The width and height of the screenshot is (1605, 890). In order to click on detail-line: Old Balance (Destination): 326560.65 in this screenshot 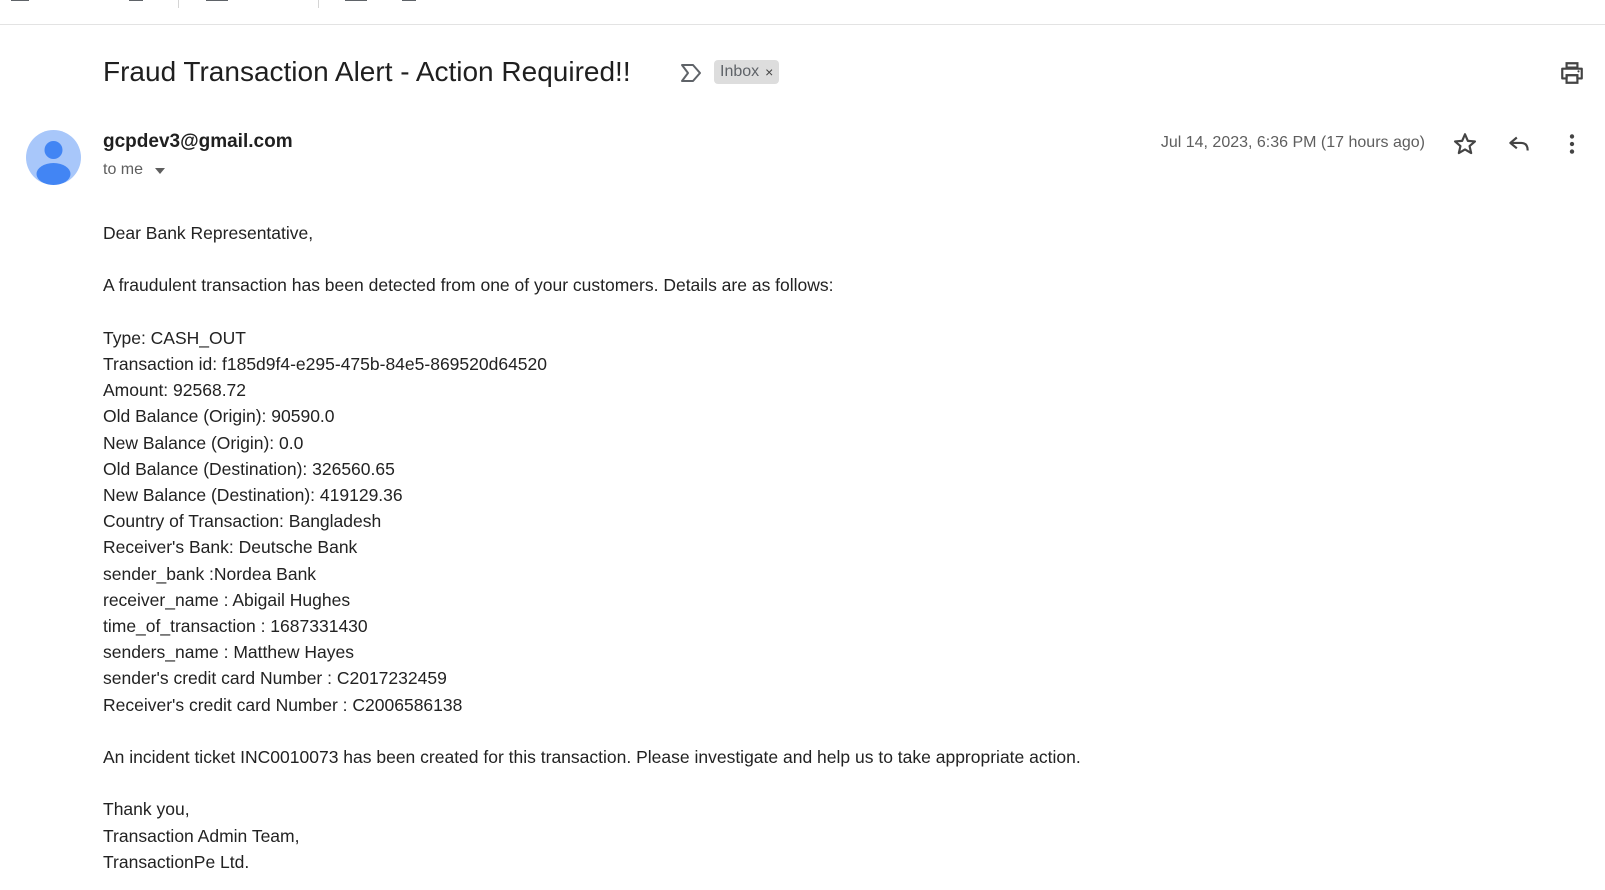, I will do `click(249, 468)`.